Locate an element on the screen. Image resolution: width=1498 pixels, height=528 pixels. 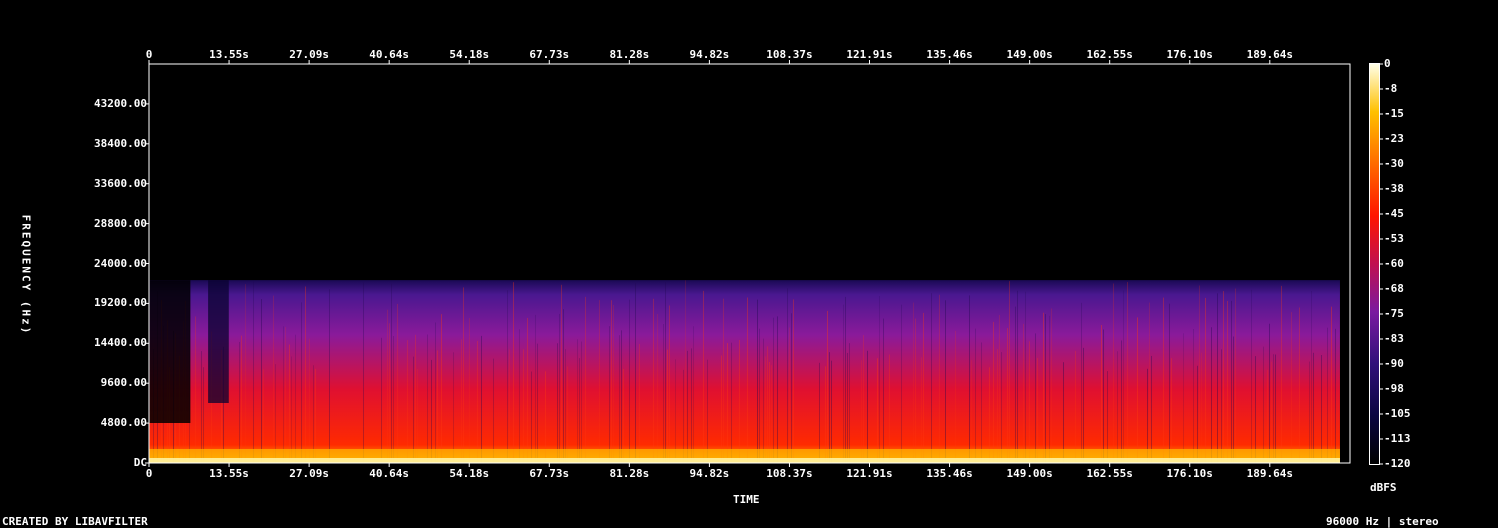
x-tick-label: 149.00s is located at coordinates (1029, 54).